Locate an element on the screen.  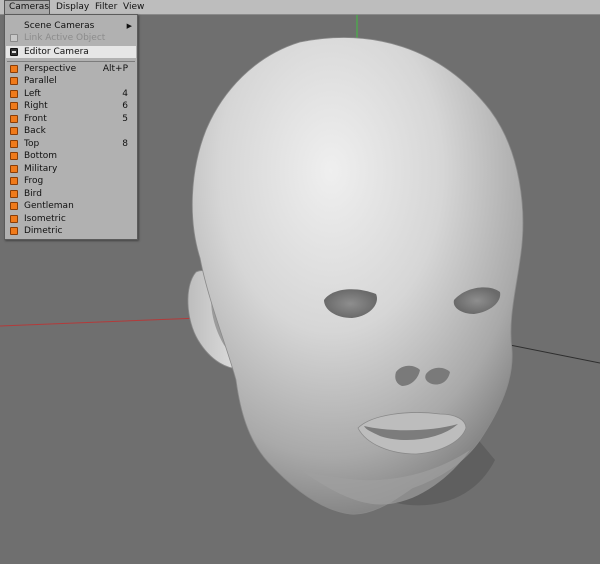
top-view-icon is located at coordinates (14, 144).